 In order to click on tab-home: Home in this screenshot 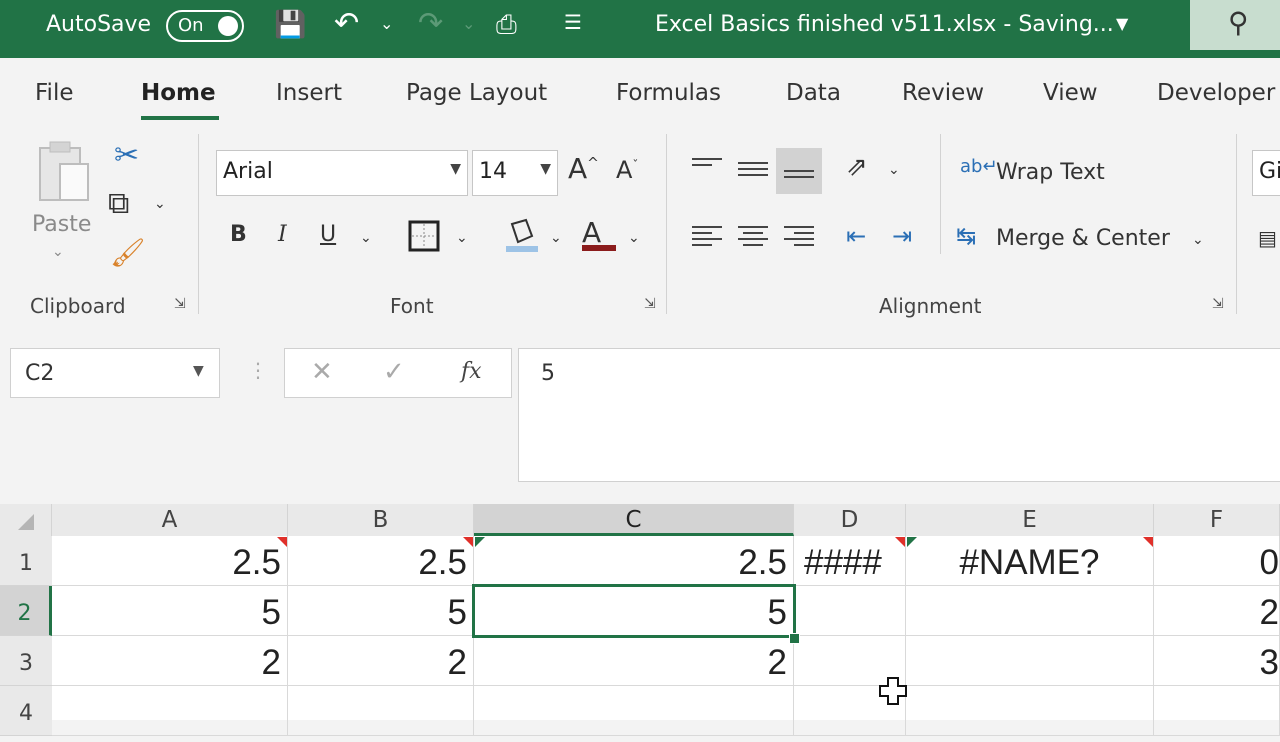, I will do `click(178, 93)`.